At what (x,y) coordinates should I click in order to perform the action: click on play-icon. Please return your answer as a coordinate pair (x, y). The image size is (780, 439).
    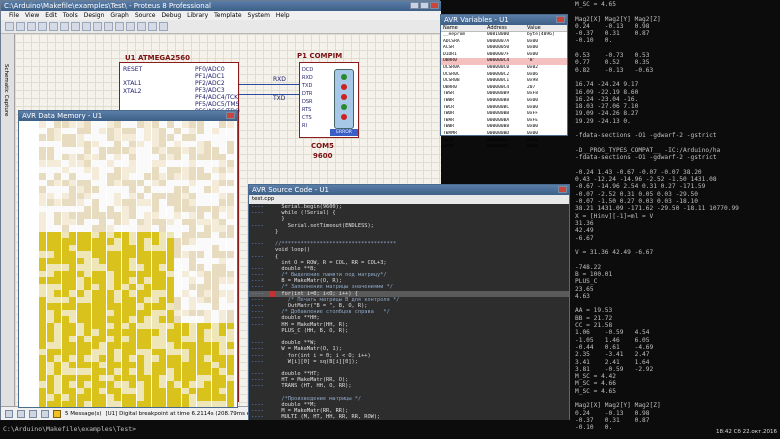
    Looking at the image, I should click on (9, 413).